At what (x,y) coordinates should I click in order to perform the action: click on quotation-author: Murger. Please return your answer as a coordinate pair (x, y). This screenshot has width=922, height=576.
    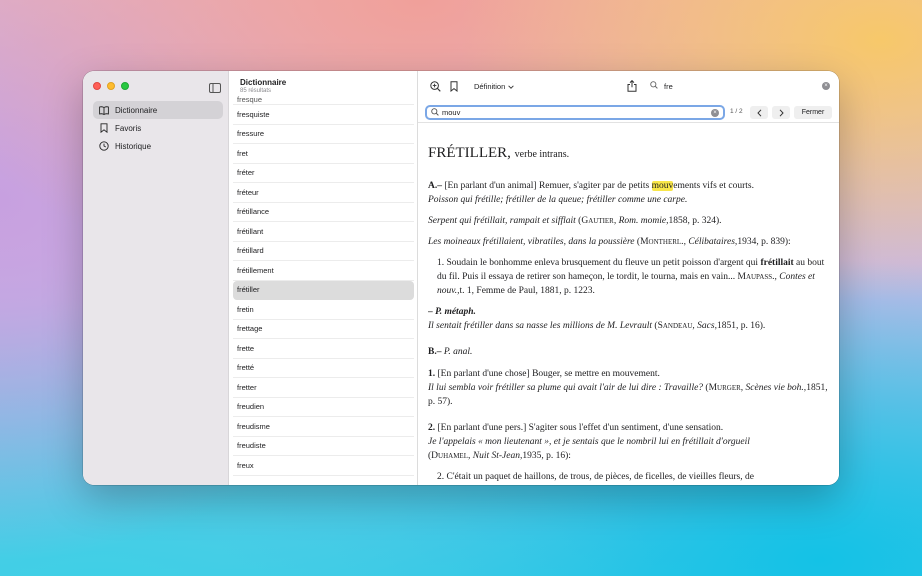
    Looking at the image, I should click on (724, 388).